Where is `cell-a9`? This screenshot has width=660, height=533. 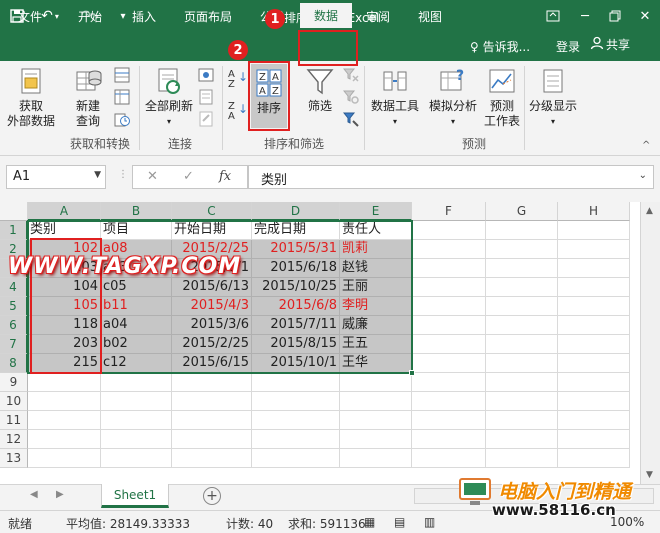 cell-a9 is located at coordinates (64, 382).